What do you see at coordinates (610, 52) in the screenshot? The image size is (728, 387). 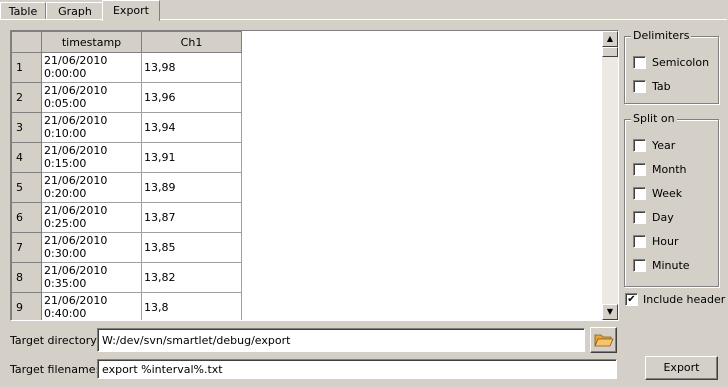 I see `scroll-thumb` at bounding box center [610, 52].